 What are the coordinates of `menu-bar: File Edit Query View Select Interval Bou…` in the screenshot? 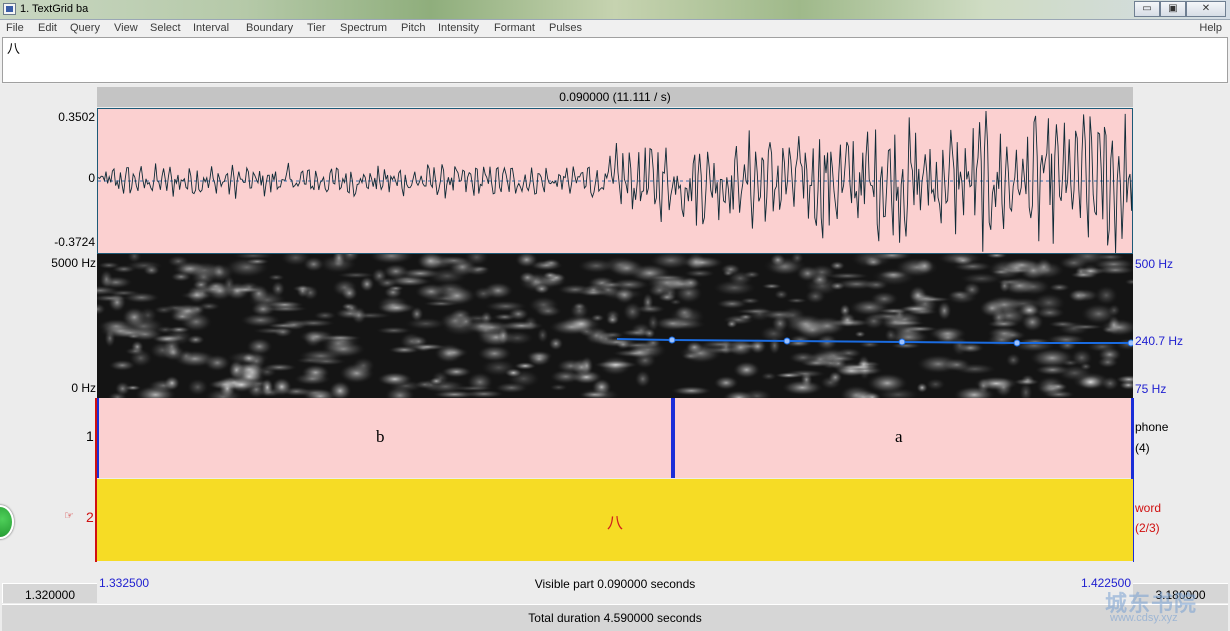 It's located at (615, 28).